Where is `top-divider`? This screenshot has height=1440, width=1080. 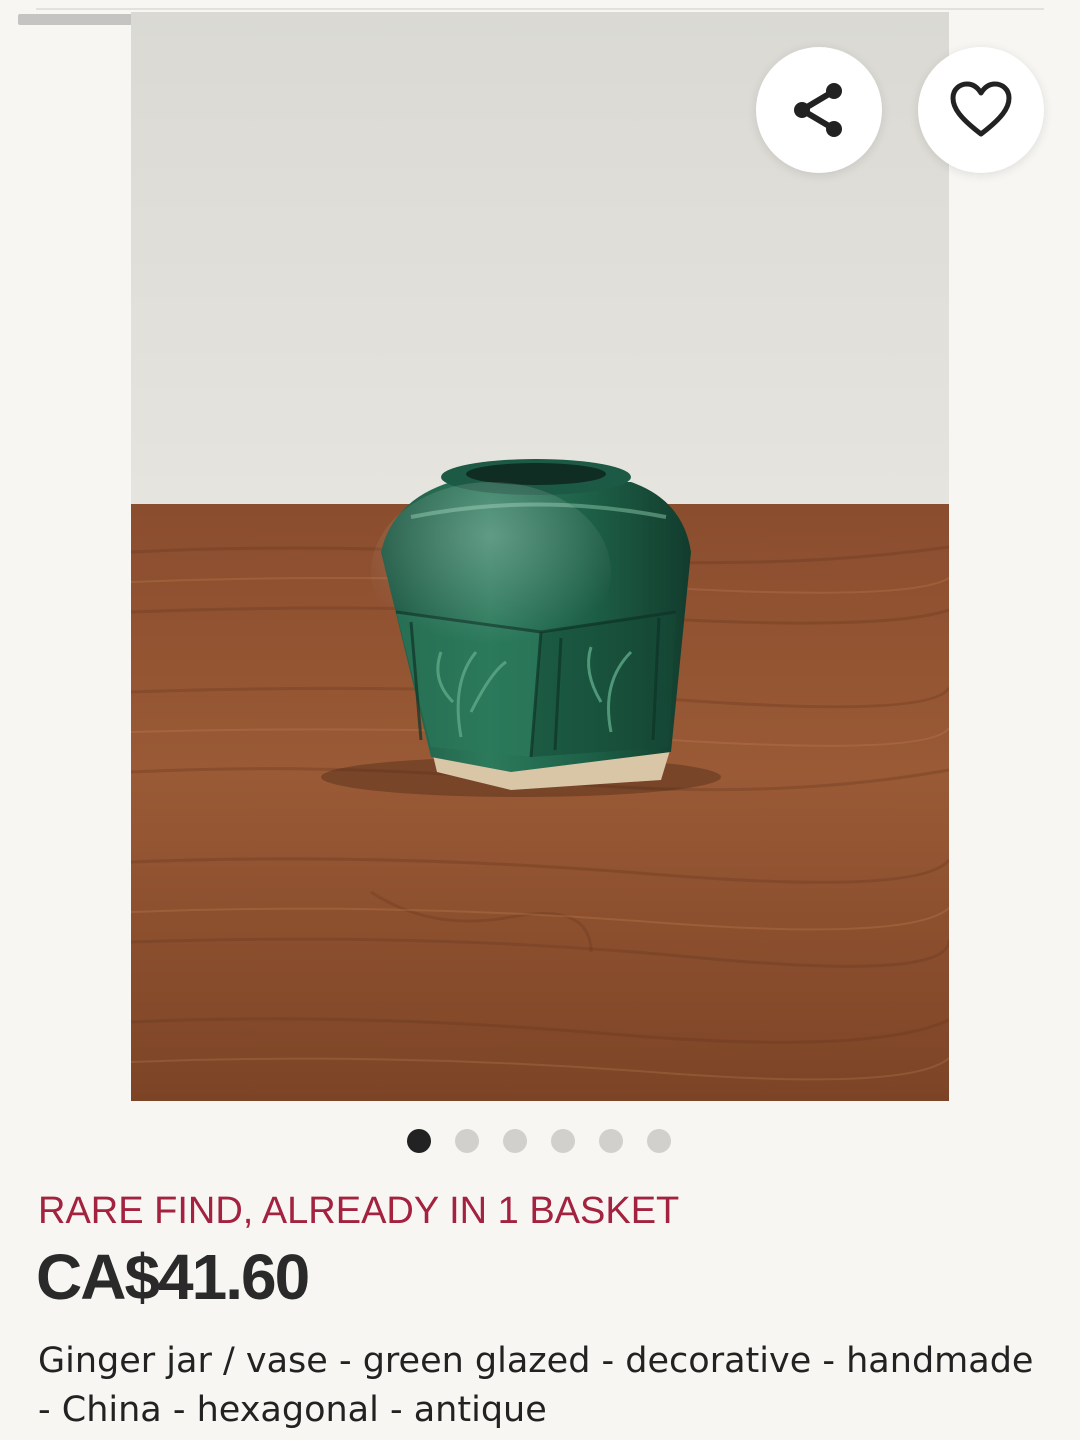 top-divider is located at coordinates (540, 9).